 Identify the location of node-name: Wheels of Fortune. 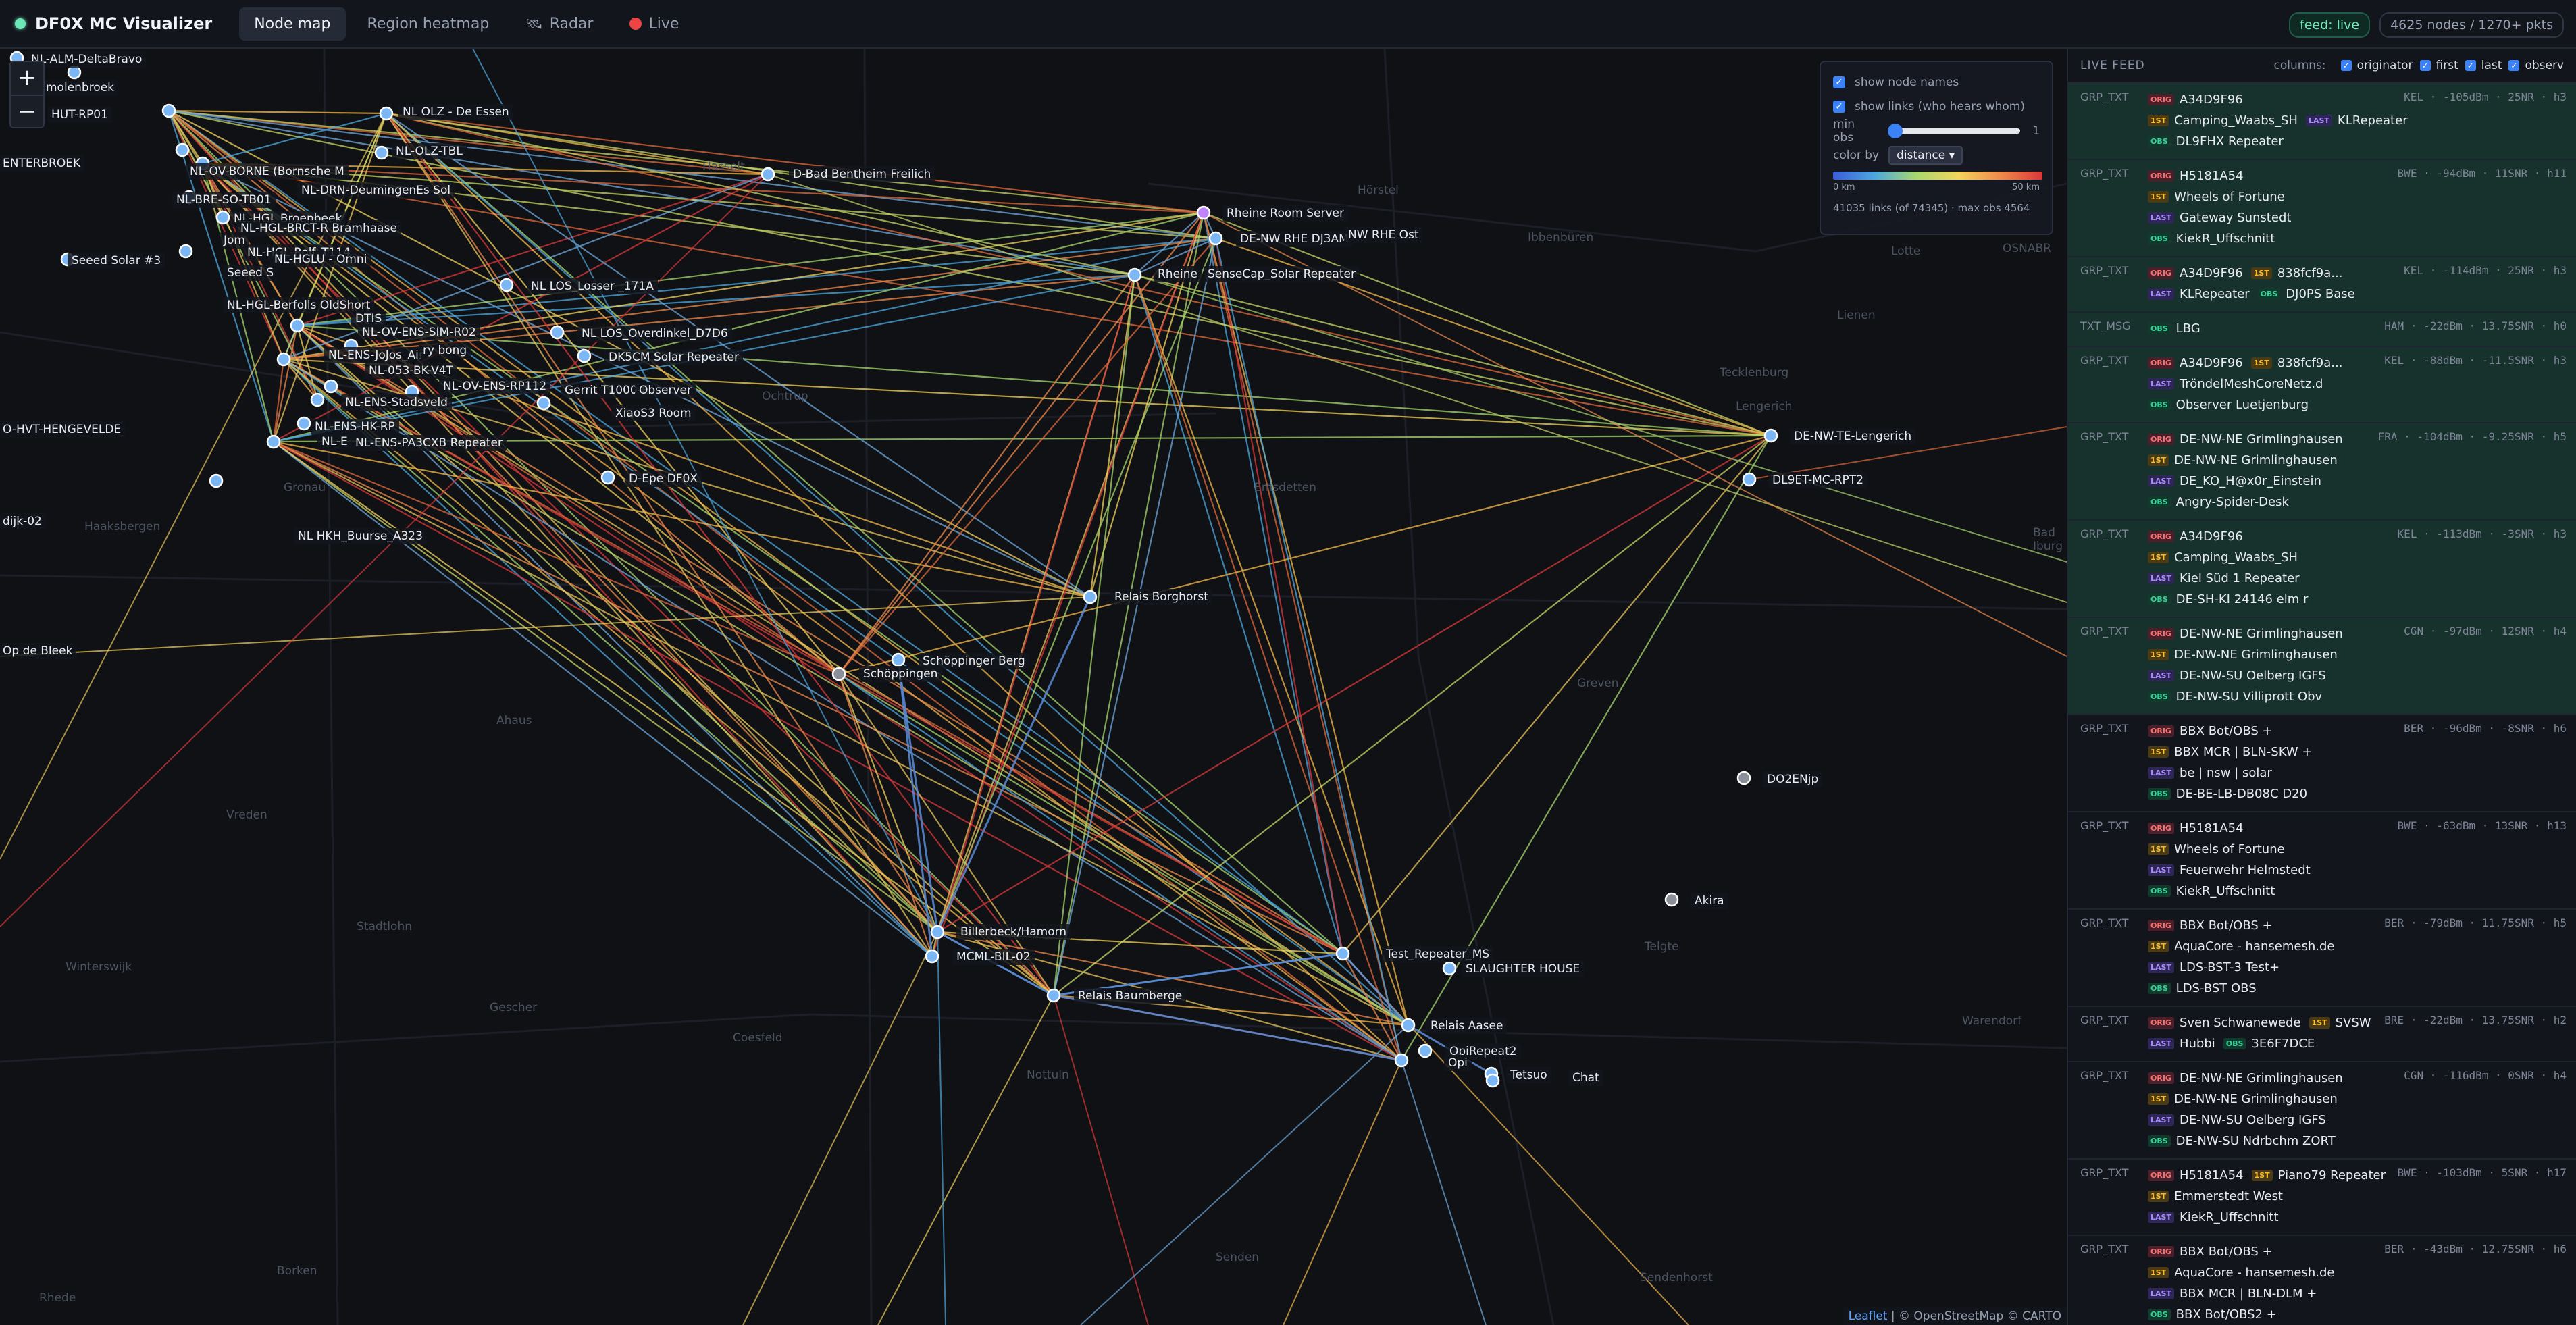
(2229, 197).